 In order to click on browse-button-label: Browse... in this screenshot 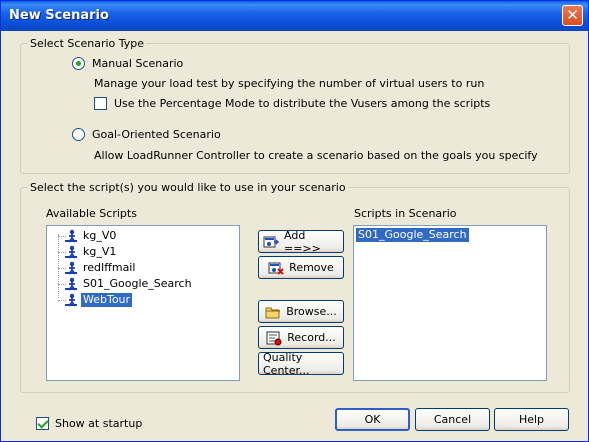, I will do `click(311, 311)`.